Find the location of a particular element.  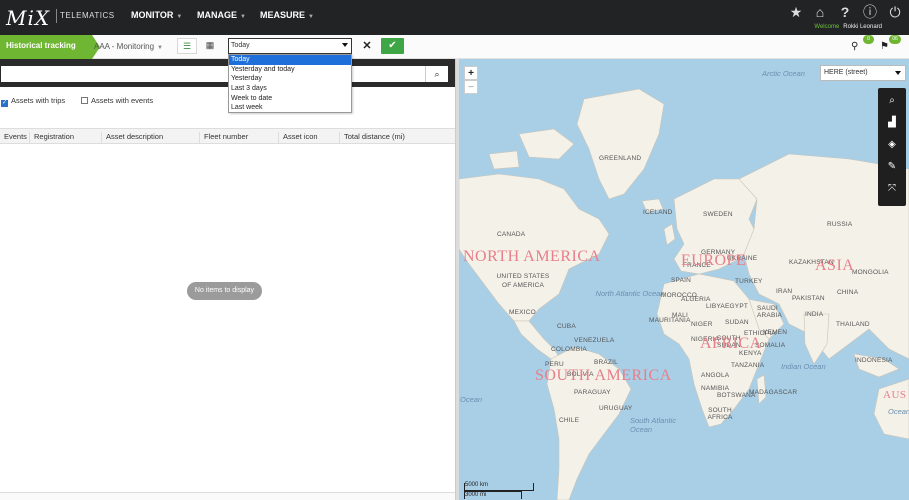

zoom-in-button: + is located at coordinates (471, 73).